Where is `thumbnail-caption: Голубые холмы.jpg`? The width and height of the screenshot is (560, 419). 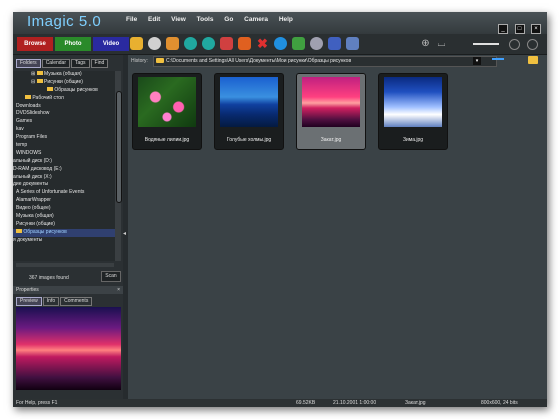
thumbnail-caption: Голубые холмы.jpg is located at coordinates (249, 140).